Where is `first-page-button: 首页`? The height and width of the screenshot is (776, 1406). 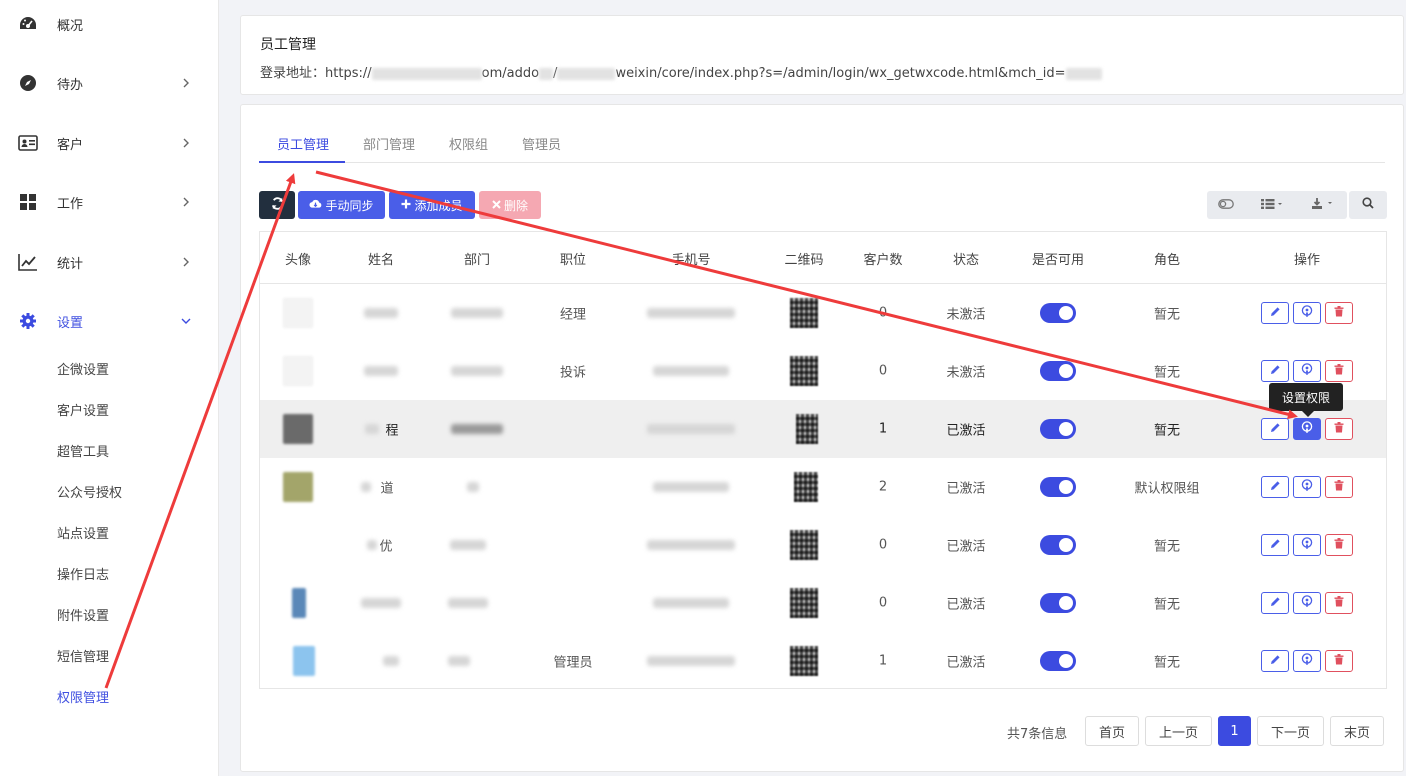 first-page-button: 首页 is located at coordinates (1112, 731).